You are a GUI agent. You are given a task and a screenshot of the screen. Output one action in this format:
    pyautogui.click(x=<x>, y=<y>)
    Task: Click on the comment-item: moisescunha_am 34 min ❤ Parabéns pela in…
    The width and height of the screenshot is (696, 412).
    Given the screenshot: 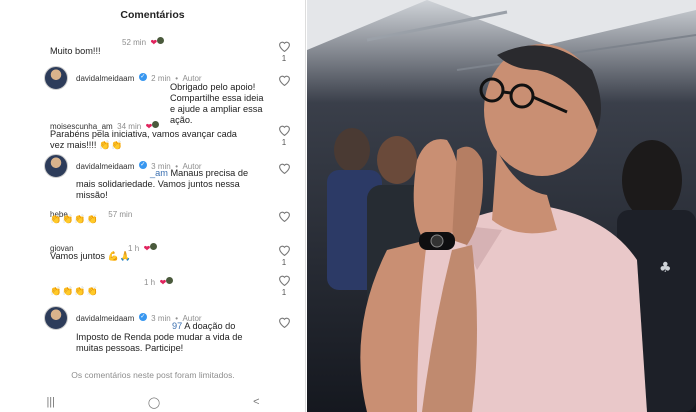 What is the action you would take?
    pyautogui.click(x=152, y=134)
    